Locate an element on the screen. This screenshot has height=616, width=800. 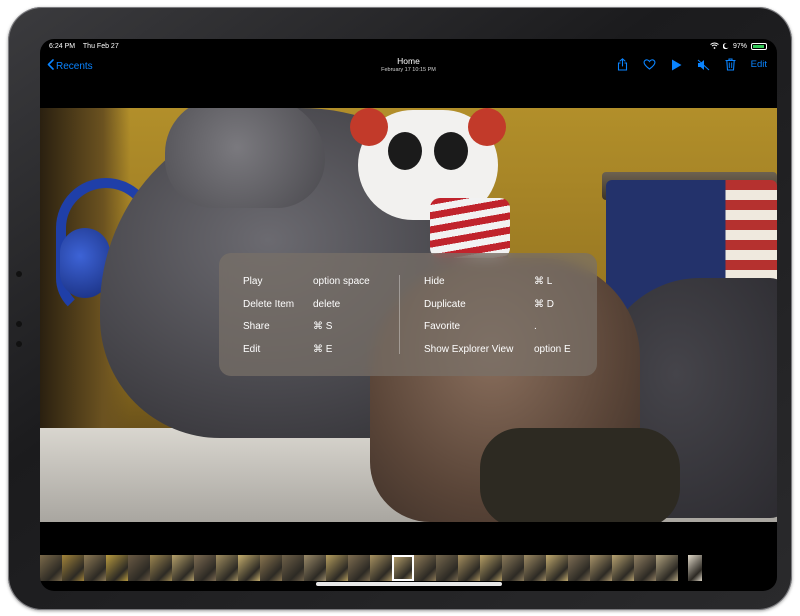
filmstrip-scrubber is located at coordinates (408, 568).